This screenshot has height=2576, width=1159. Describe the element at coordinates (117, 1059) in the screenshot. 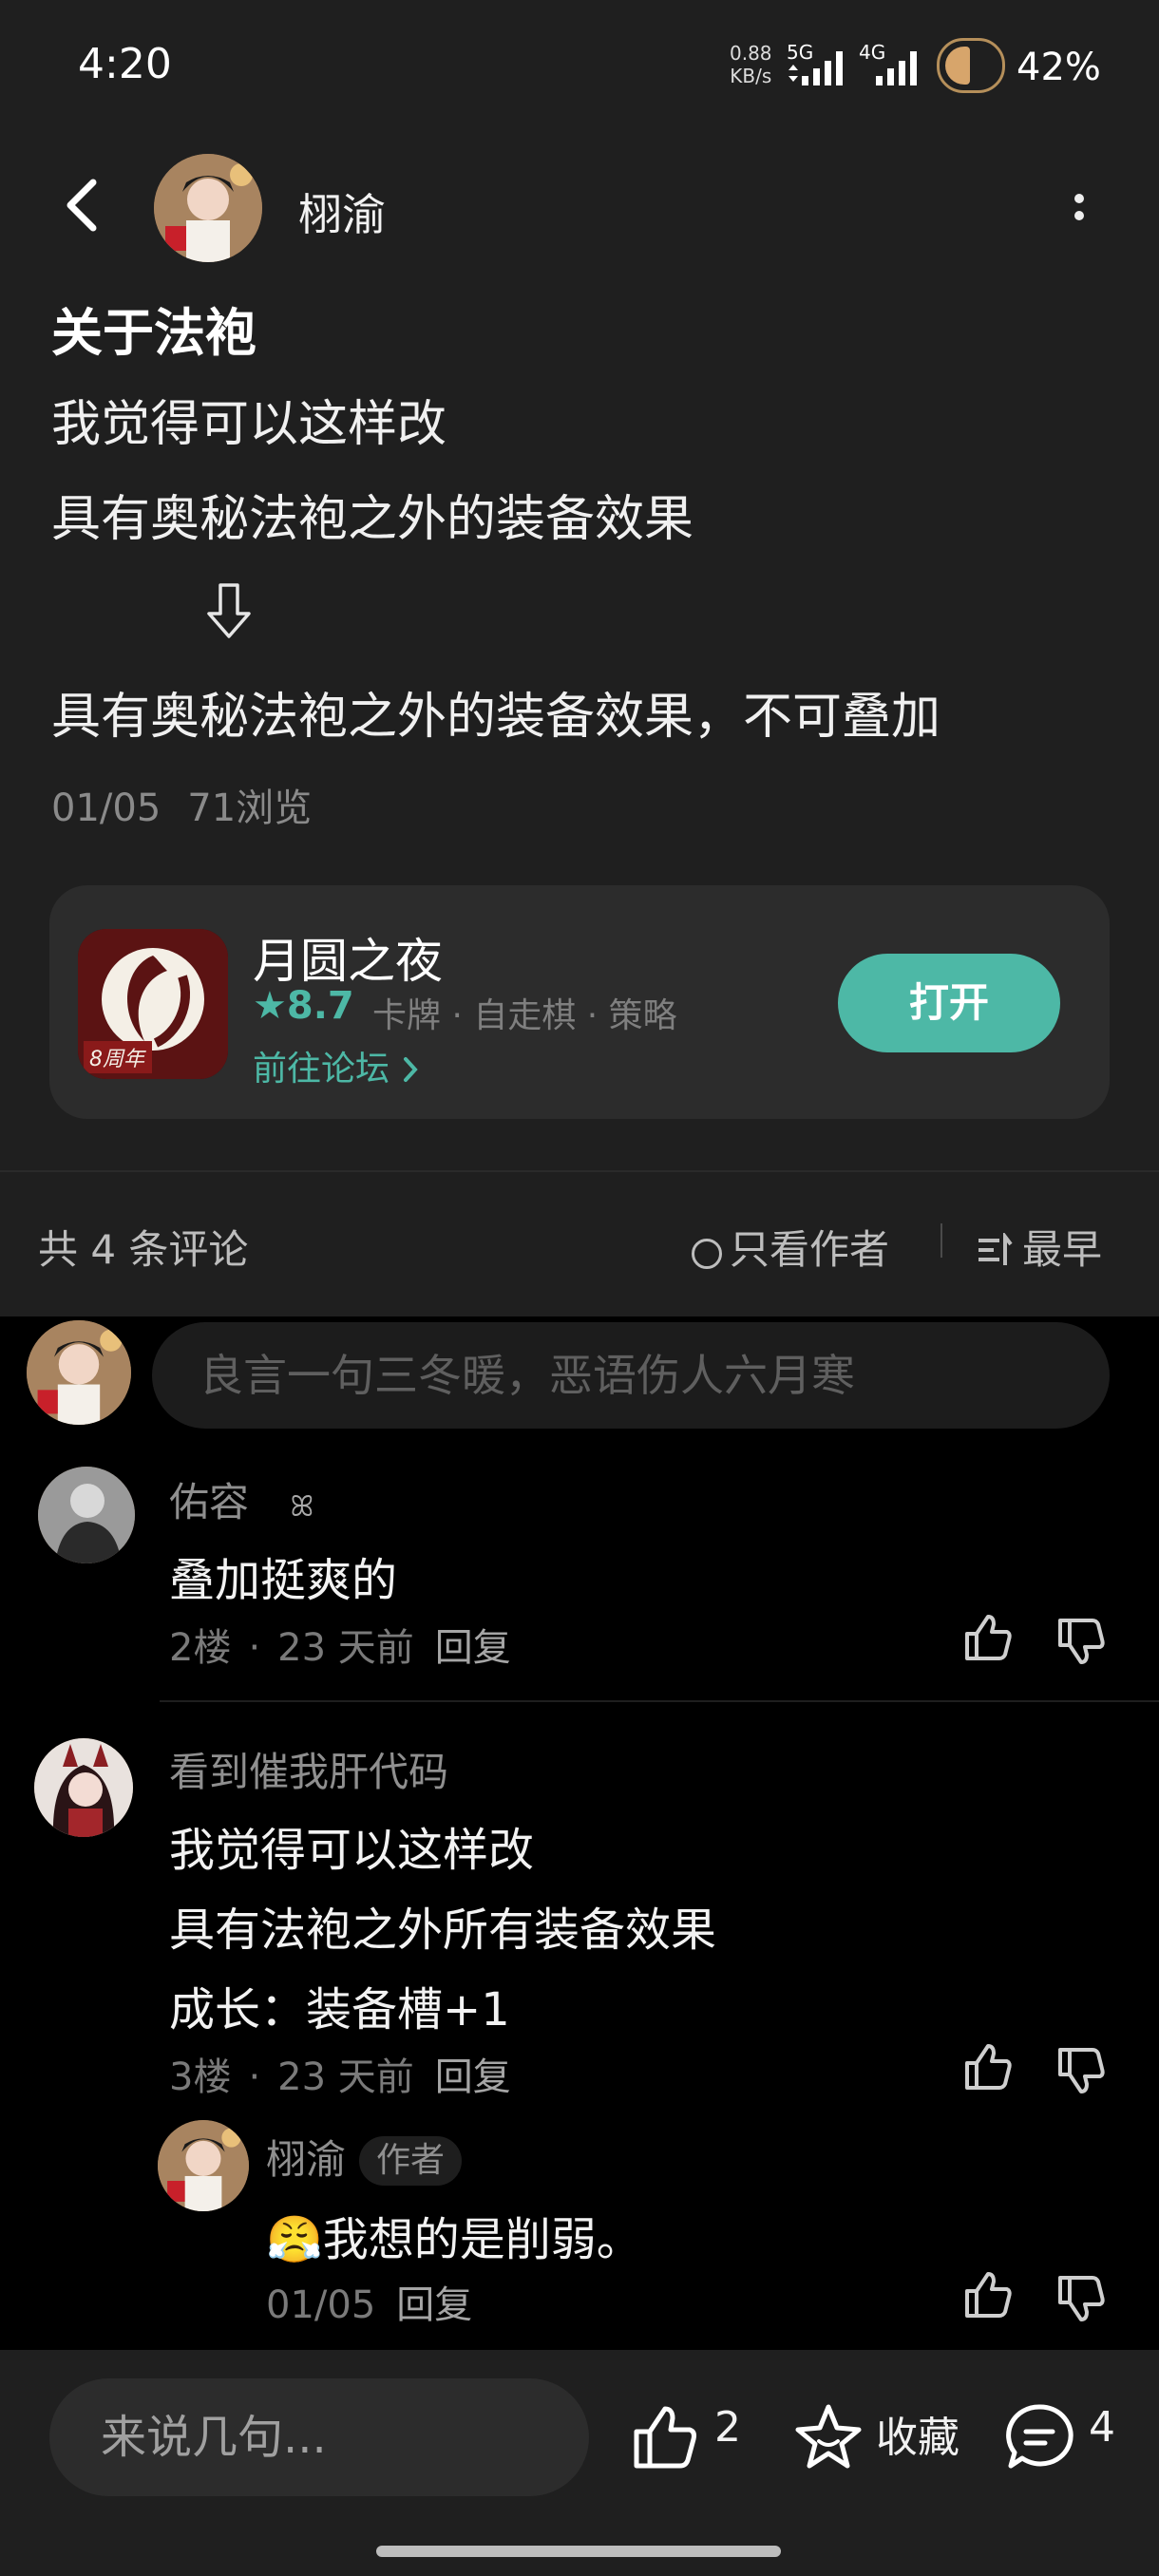

I see `svg-text: 8周年` at that location.